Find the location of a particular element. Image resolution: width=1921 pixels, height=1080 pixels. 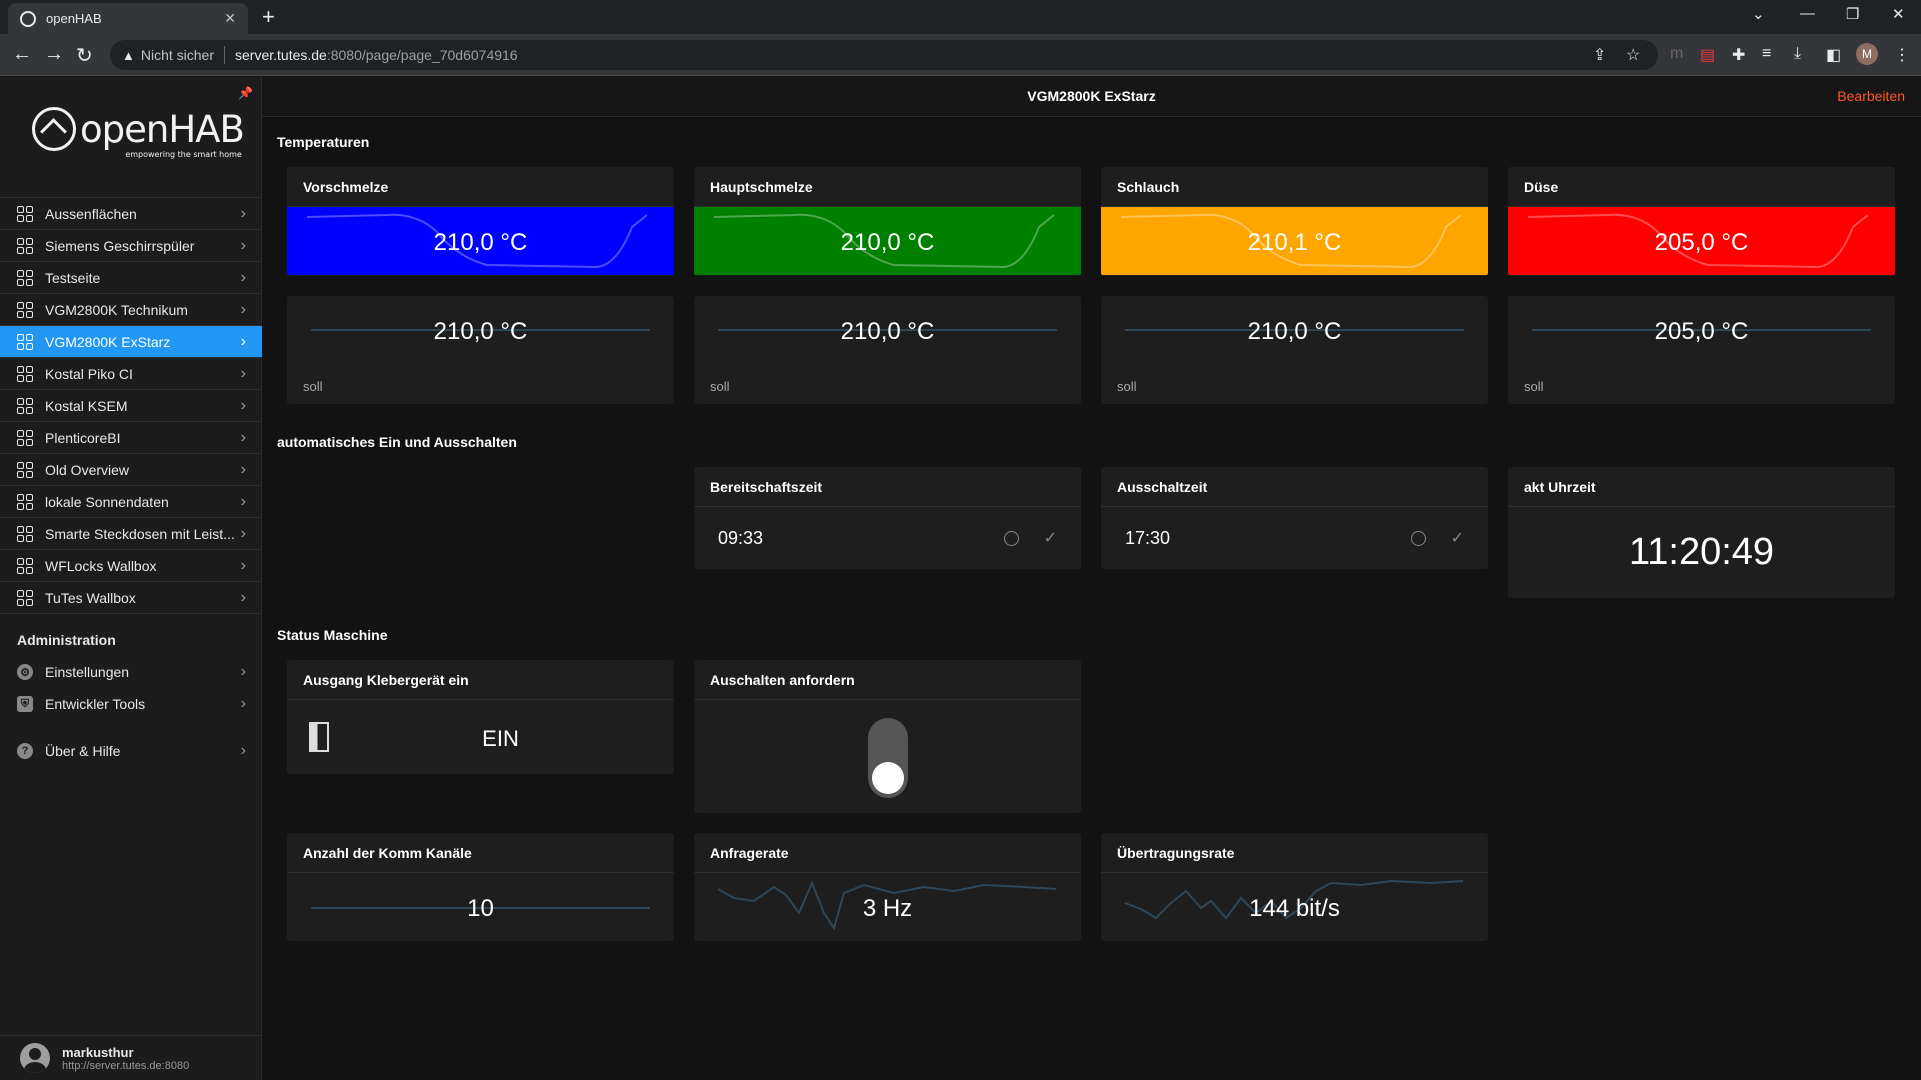

download-icon: ⤓ is located at coordinates (1797, 54).